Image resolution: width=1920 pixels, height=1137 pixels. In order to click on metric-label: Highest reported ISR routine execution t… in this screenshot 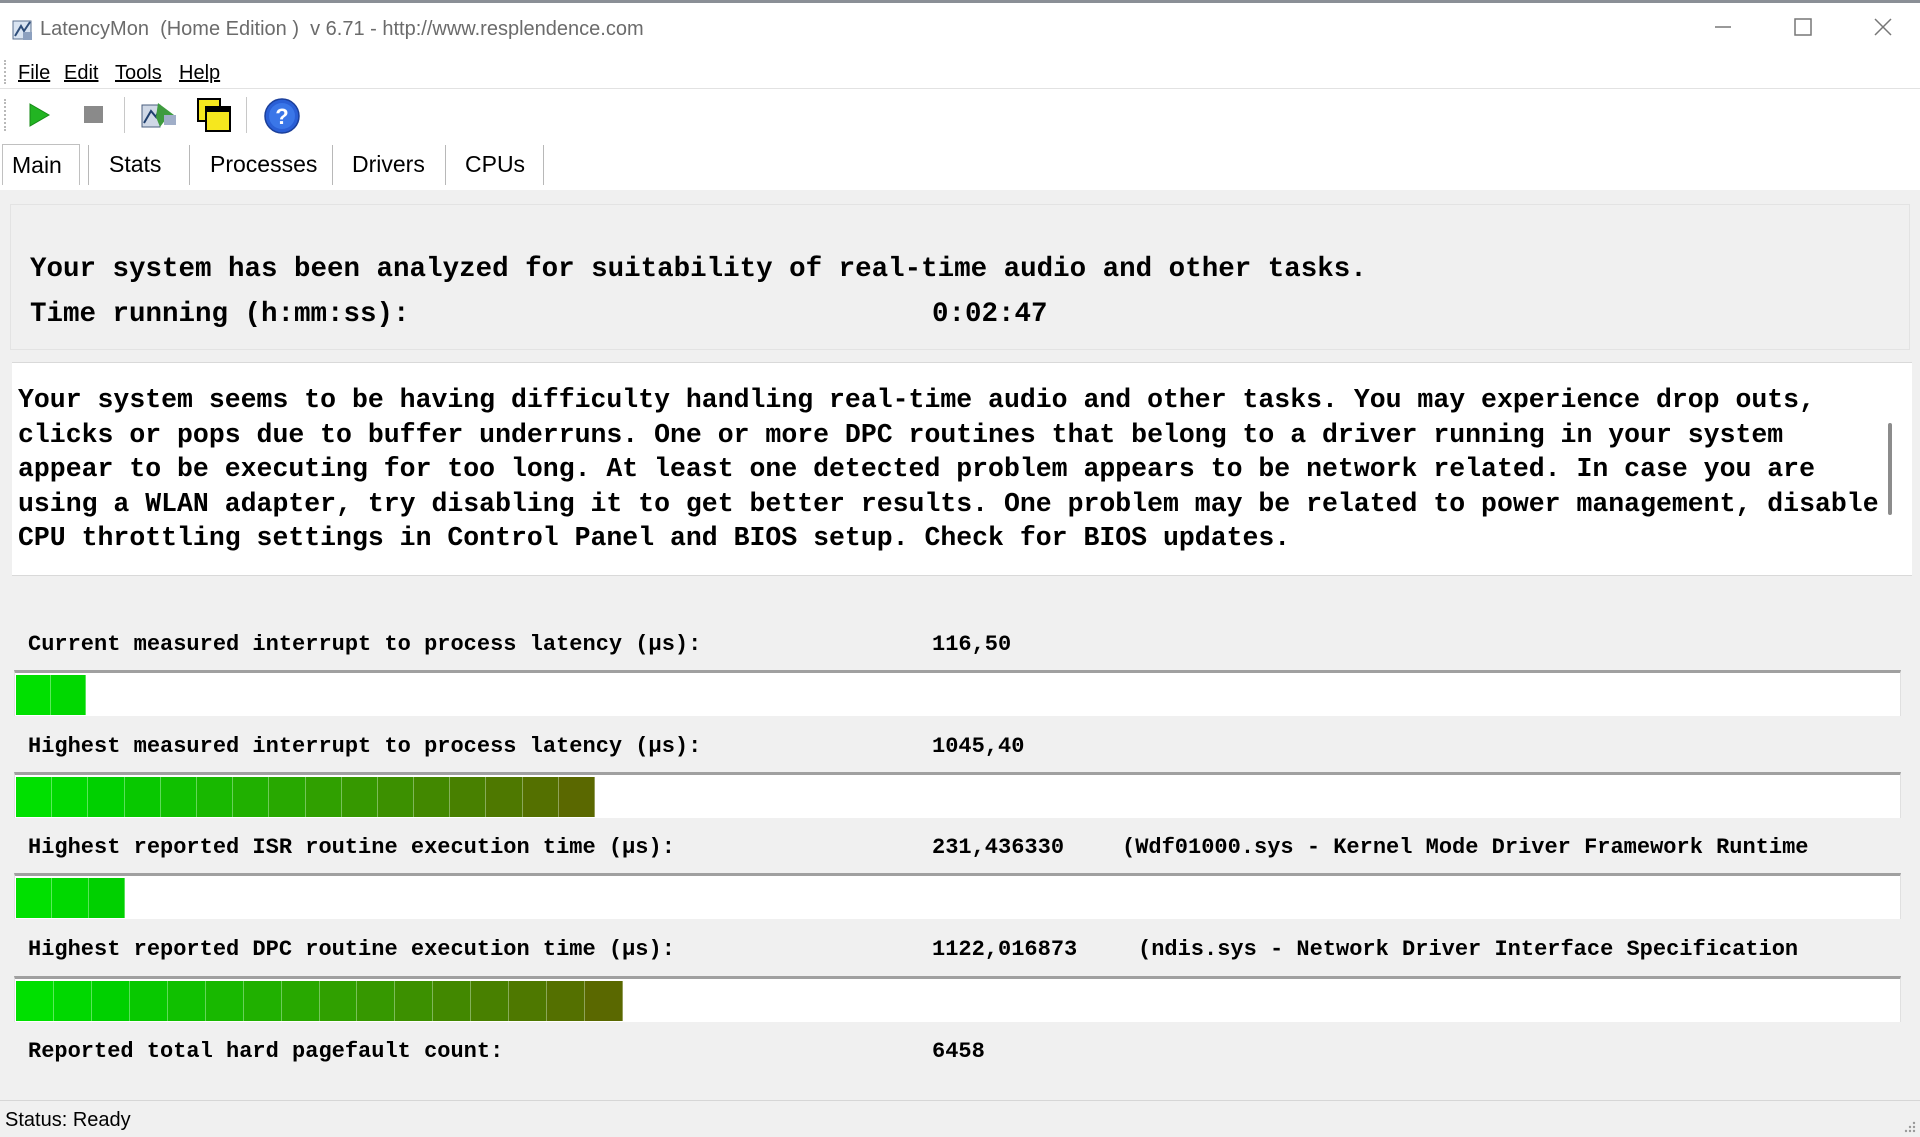, I will do `click(351, 847)`.